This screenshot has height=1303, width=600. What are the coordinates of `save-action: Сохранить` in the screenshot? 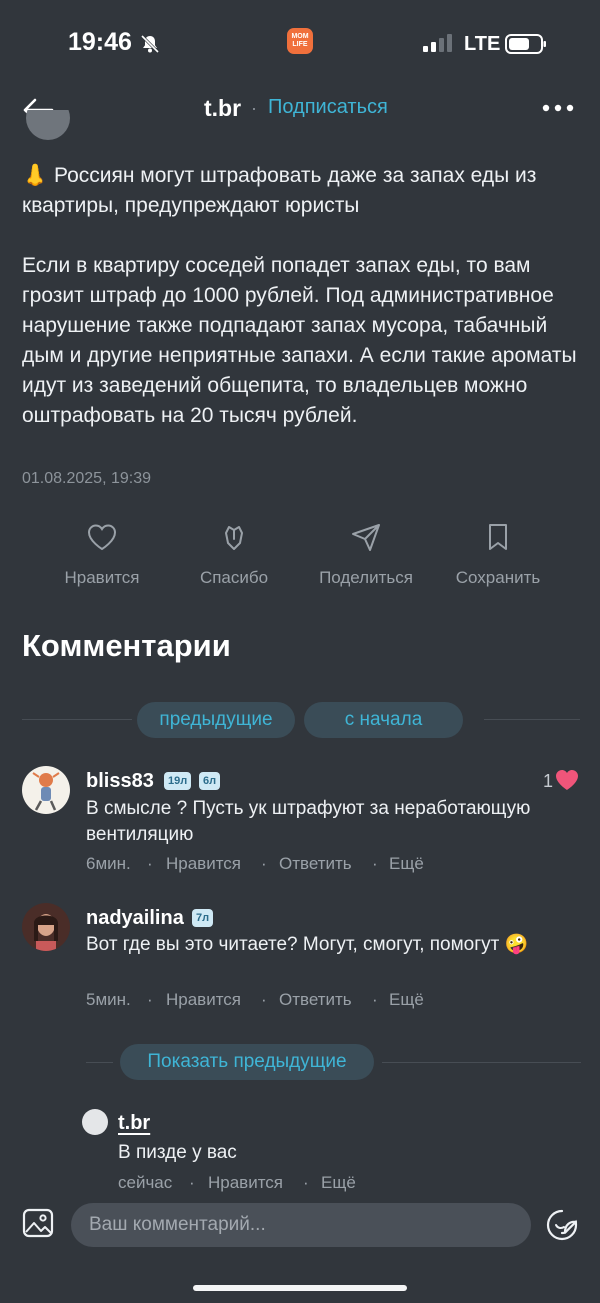 It's located at (498, 554).